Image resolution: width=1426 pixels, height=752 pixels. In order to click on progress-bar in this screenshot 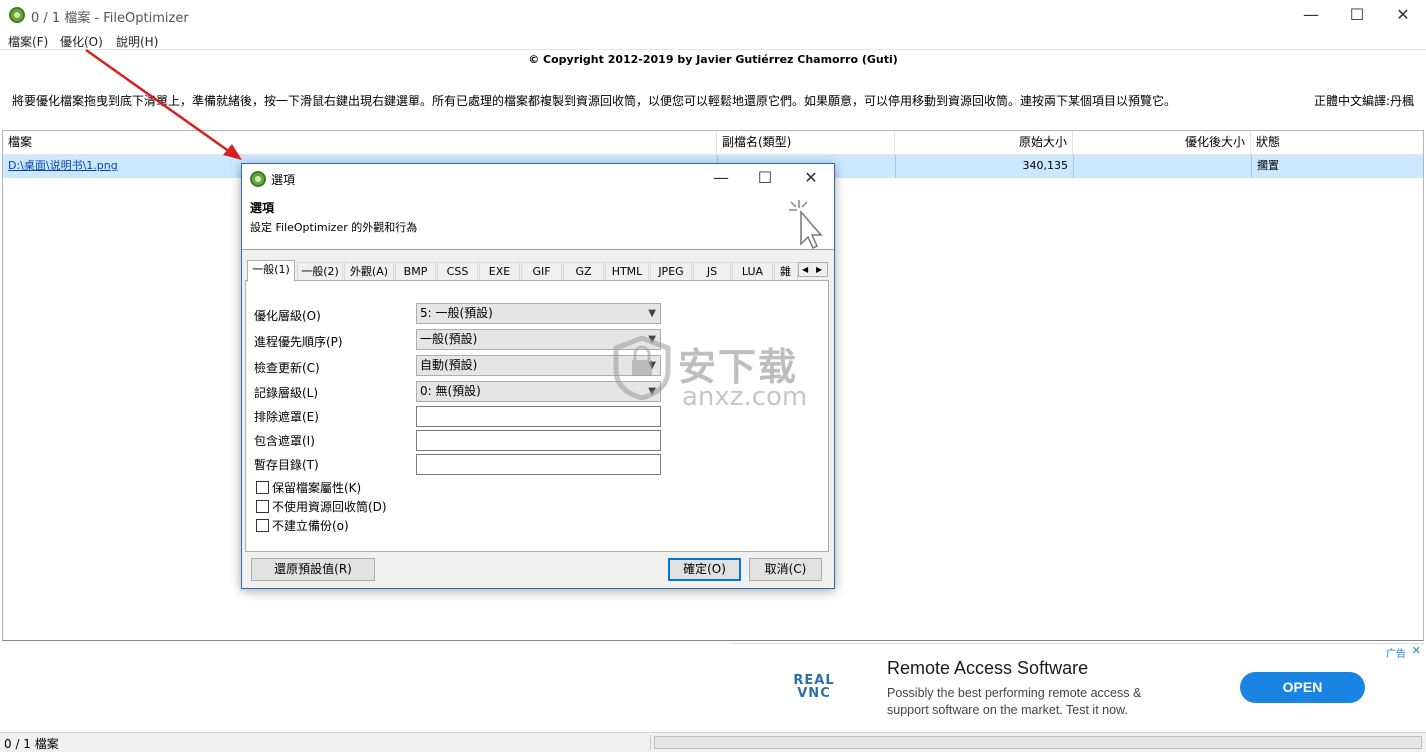, I will do `click(1038, 742)`.